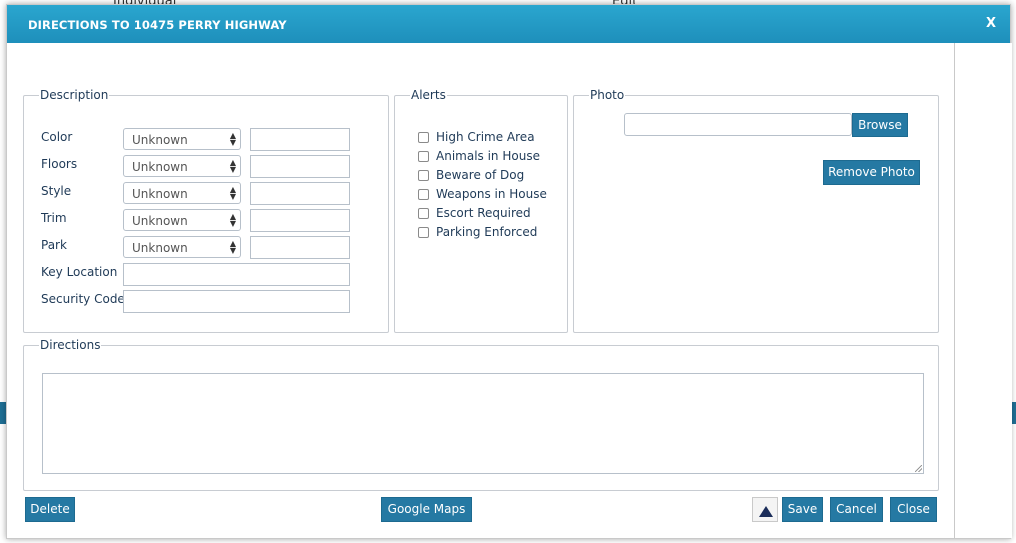 The width and height of the screenshot is (1016, 543). Describe the element at coordinates (160, 194) in the screenshot. I see `style-select-value: Unknown` at that location.